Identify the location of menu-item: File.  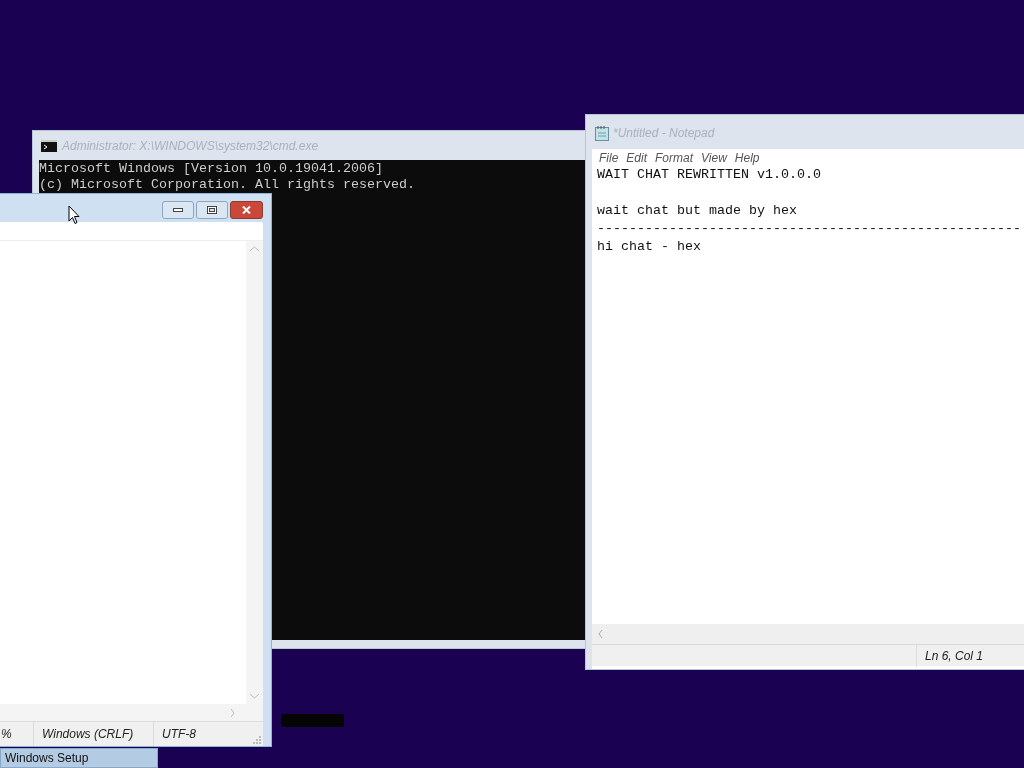
(609, 158).